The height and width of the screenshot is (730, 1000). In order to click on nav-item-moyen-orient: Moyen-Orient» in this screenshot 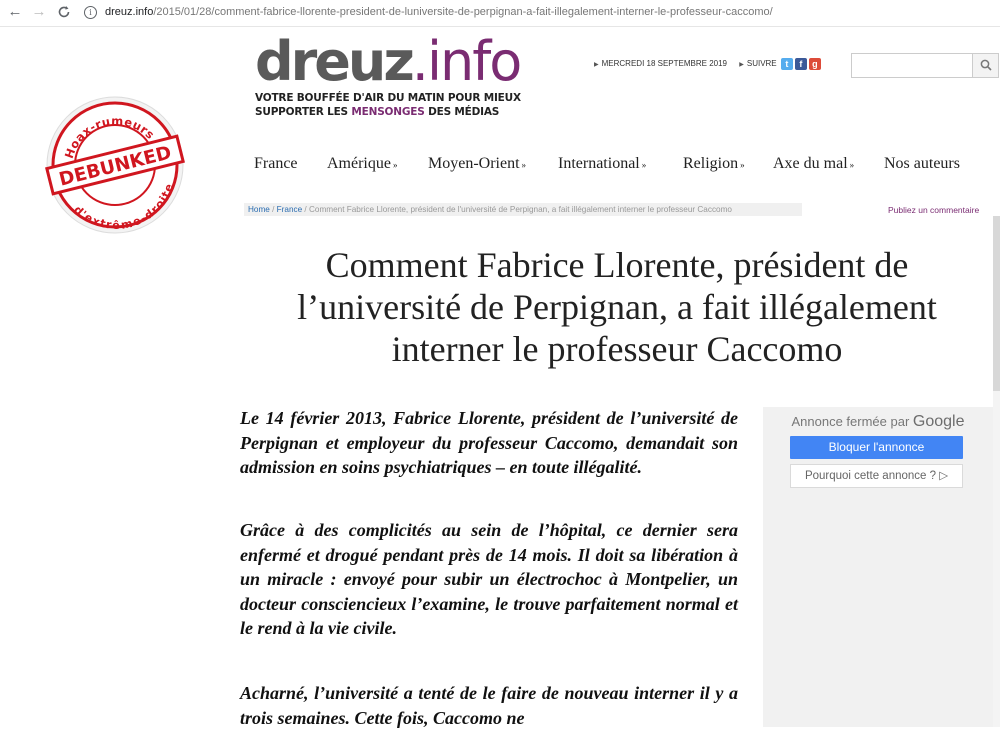, I will do `click(477, 164)`.